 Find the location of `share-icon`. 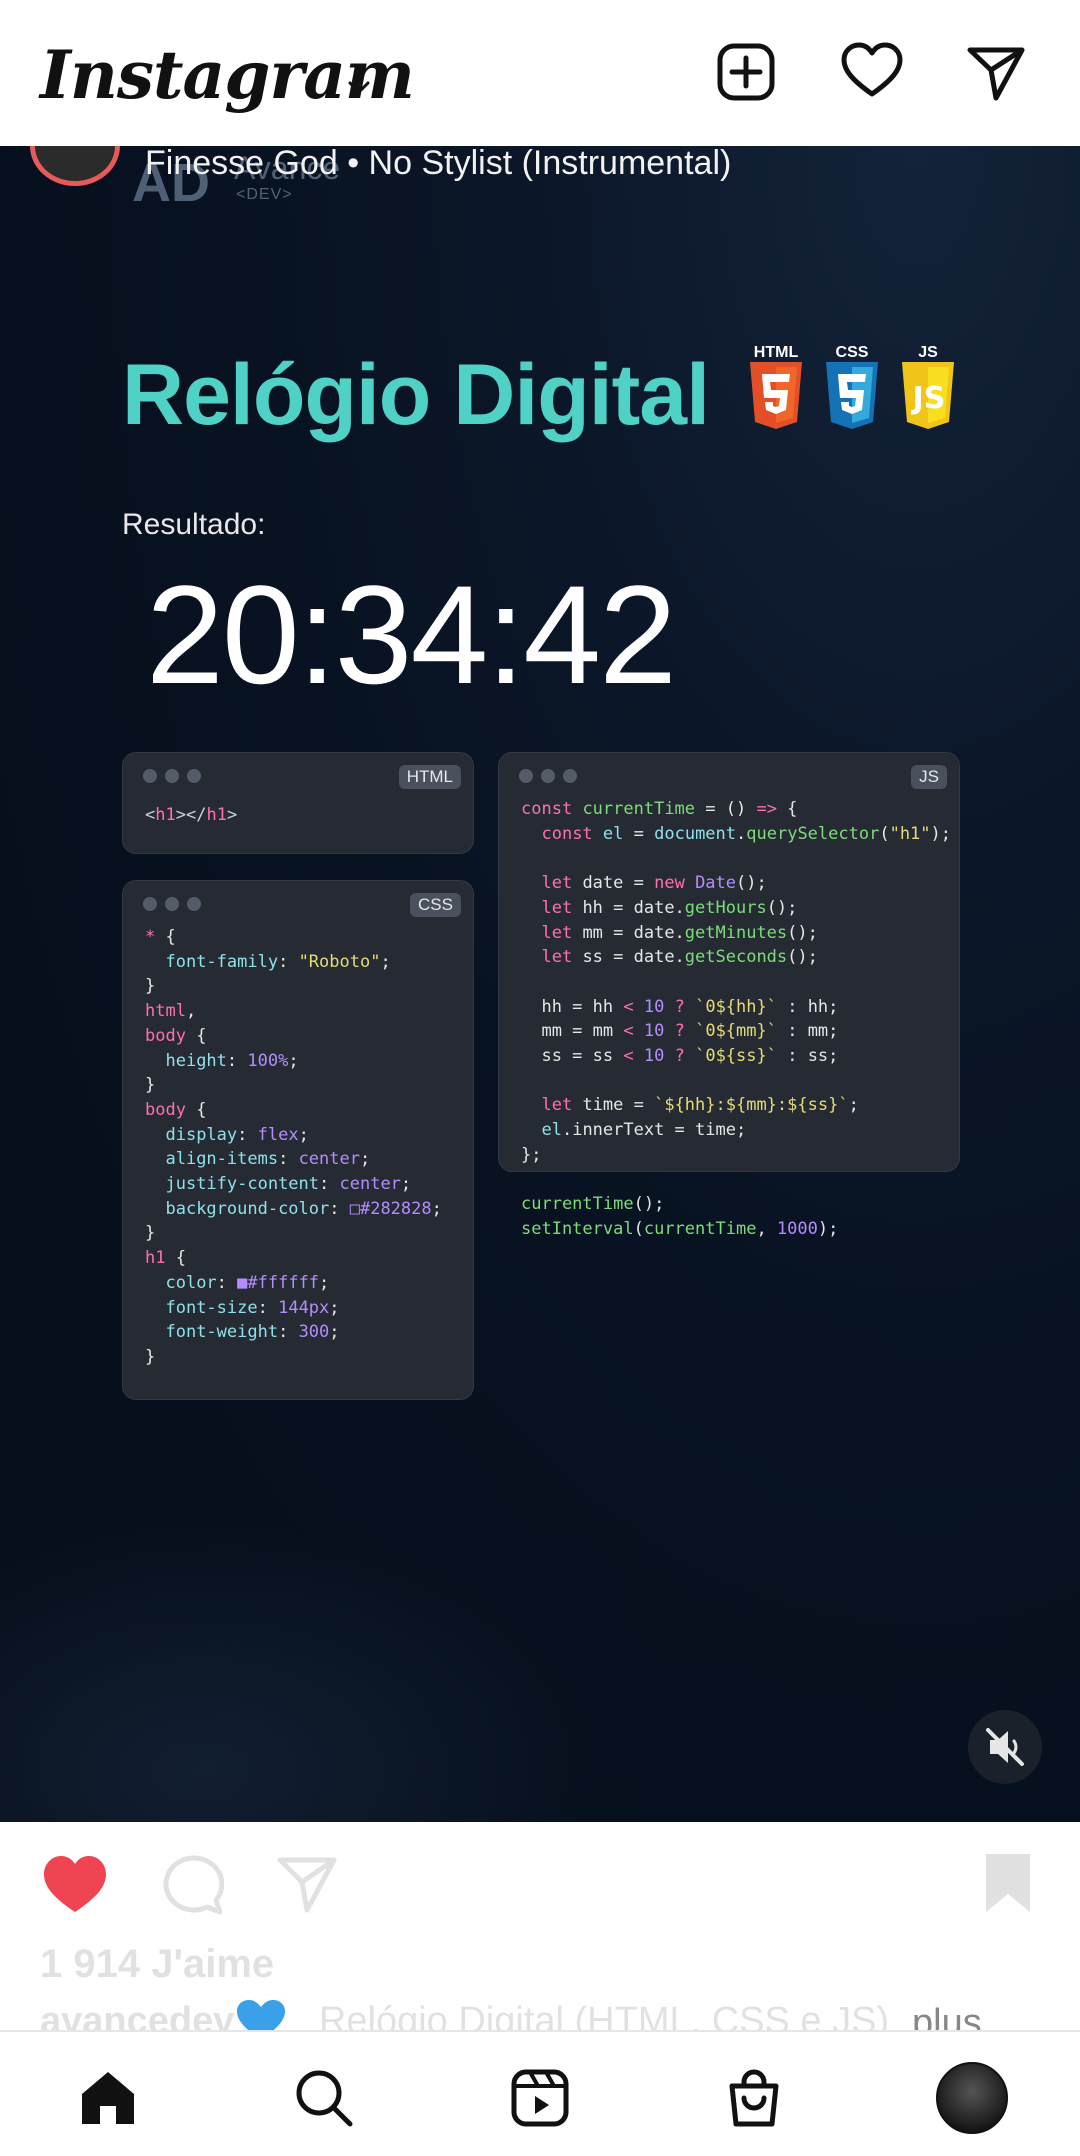

share-icon is located at coordinates (307, 1884).